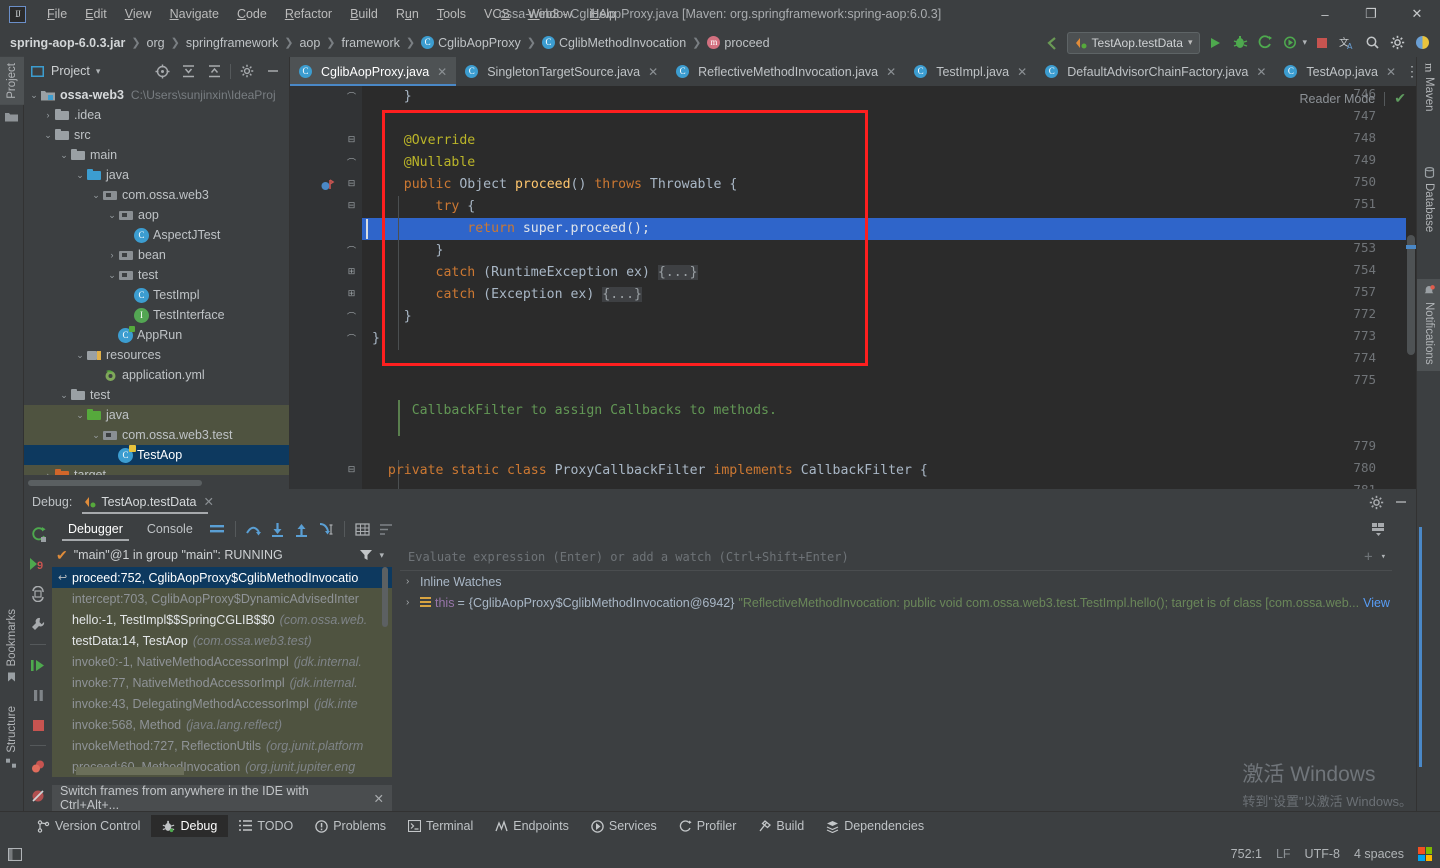 This screenshot has height=868, width=1440. I want to click on maximize-button: ❐, so click(1371, 14).